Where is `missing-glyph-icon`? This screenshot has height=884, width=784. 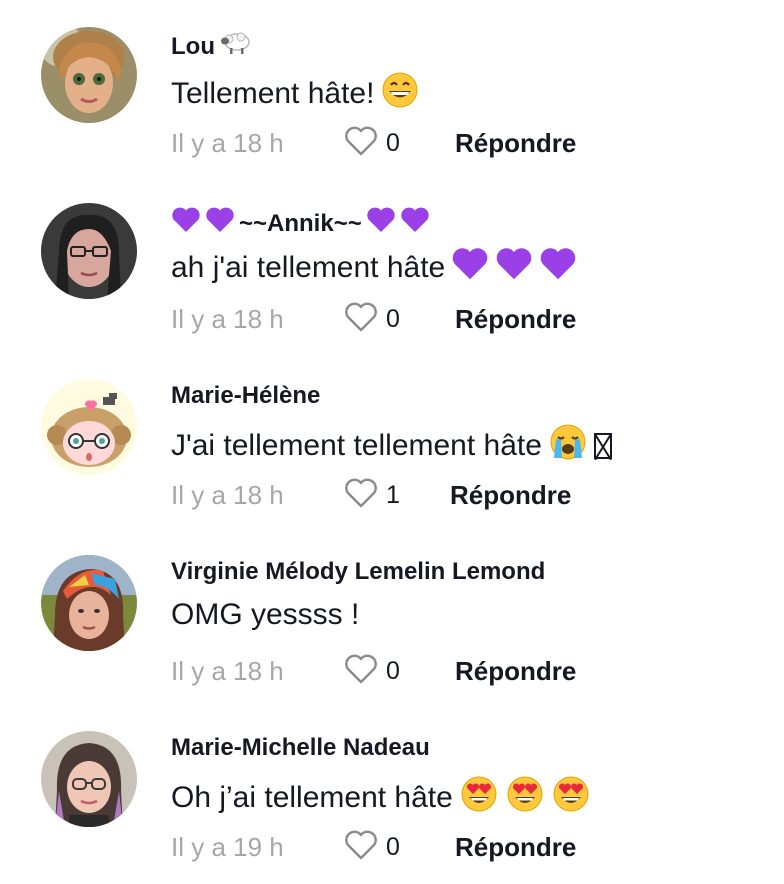 missing-glyph-icon is located at coordinates (602, 446).